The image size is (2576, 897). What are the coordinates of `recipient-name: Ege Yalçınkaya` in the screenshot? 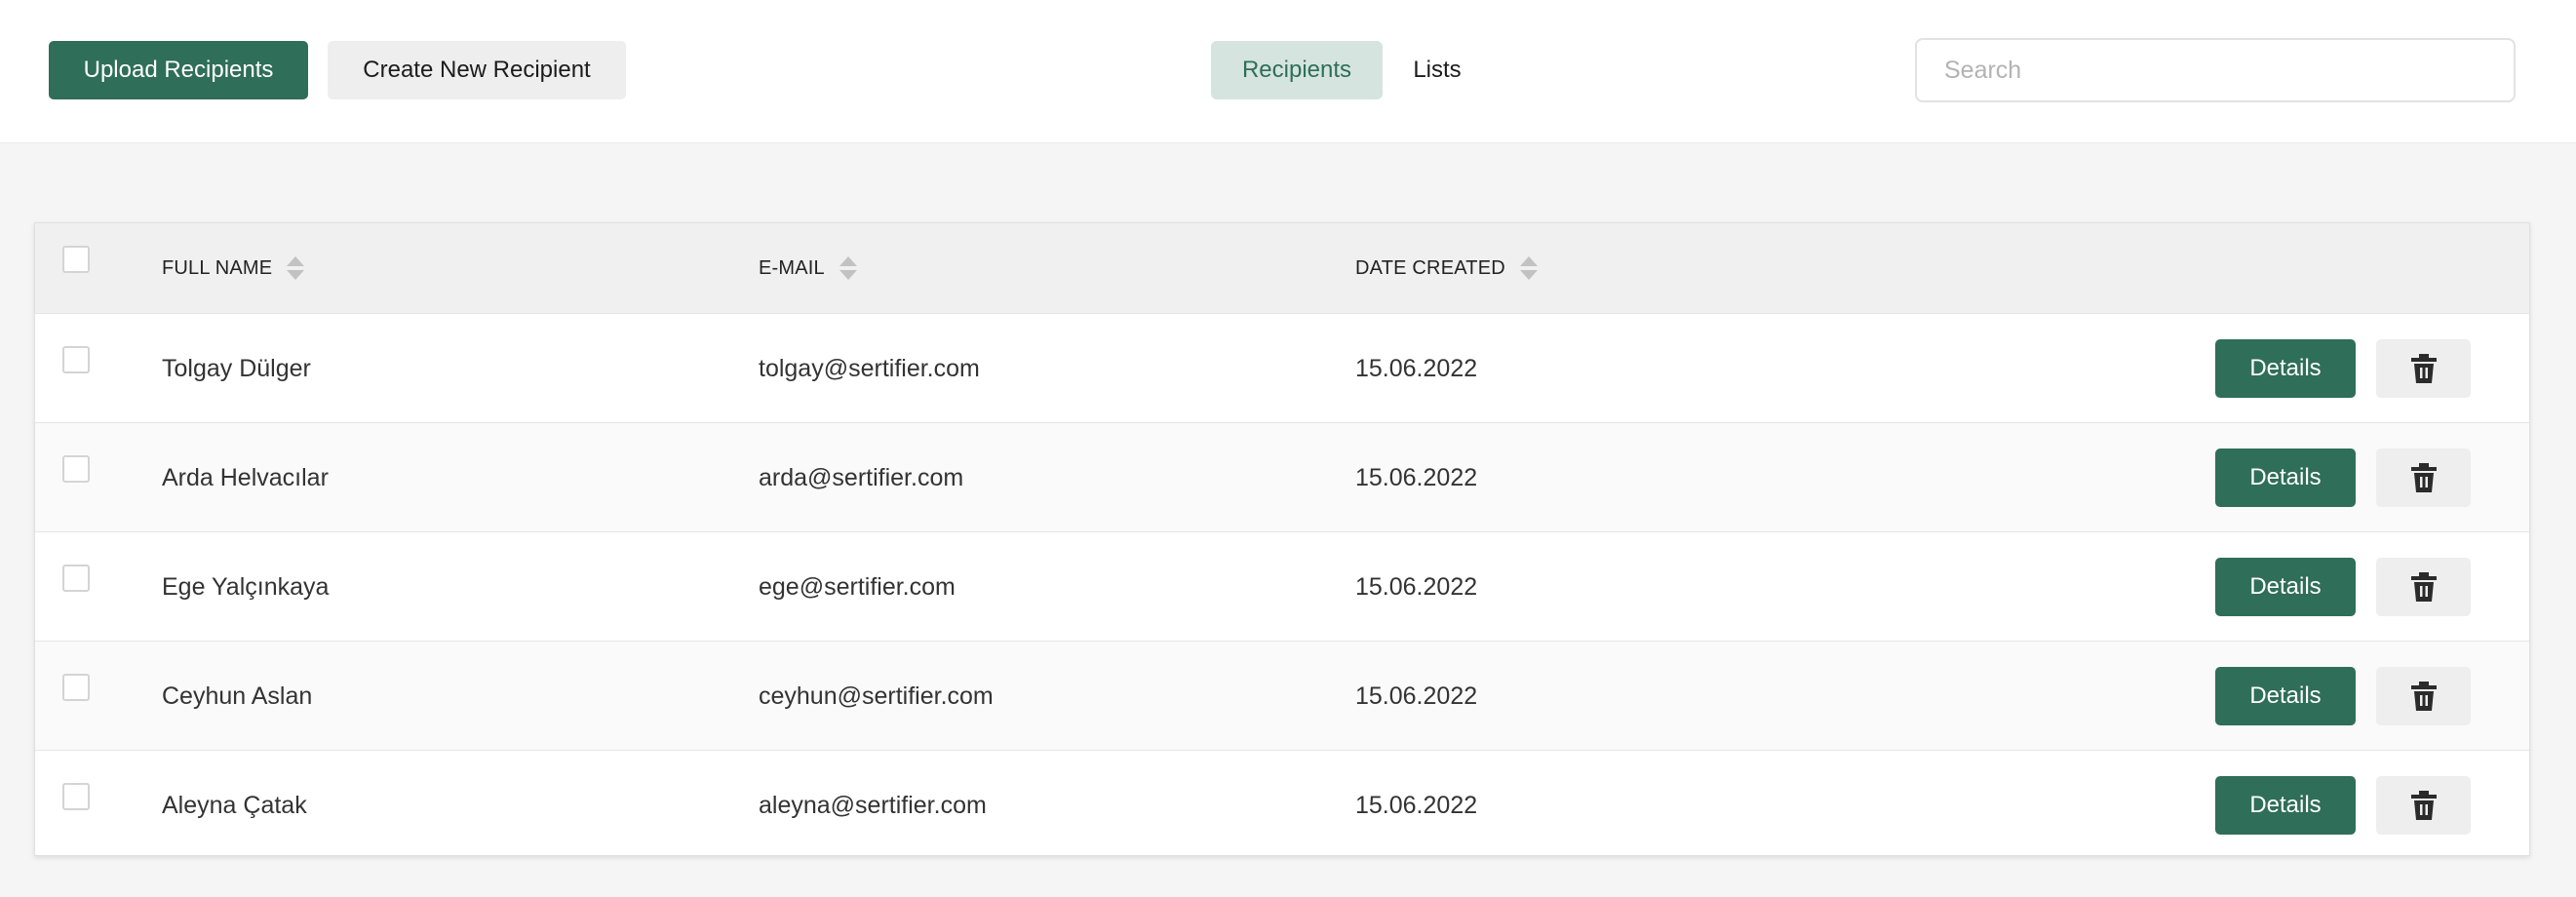 It's located at (246, 586).